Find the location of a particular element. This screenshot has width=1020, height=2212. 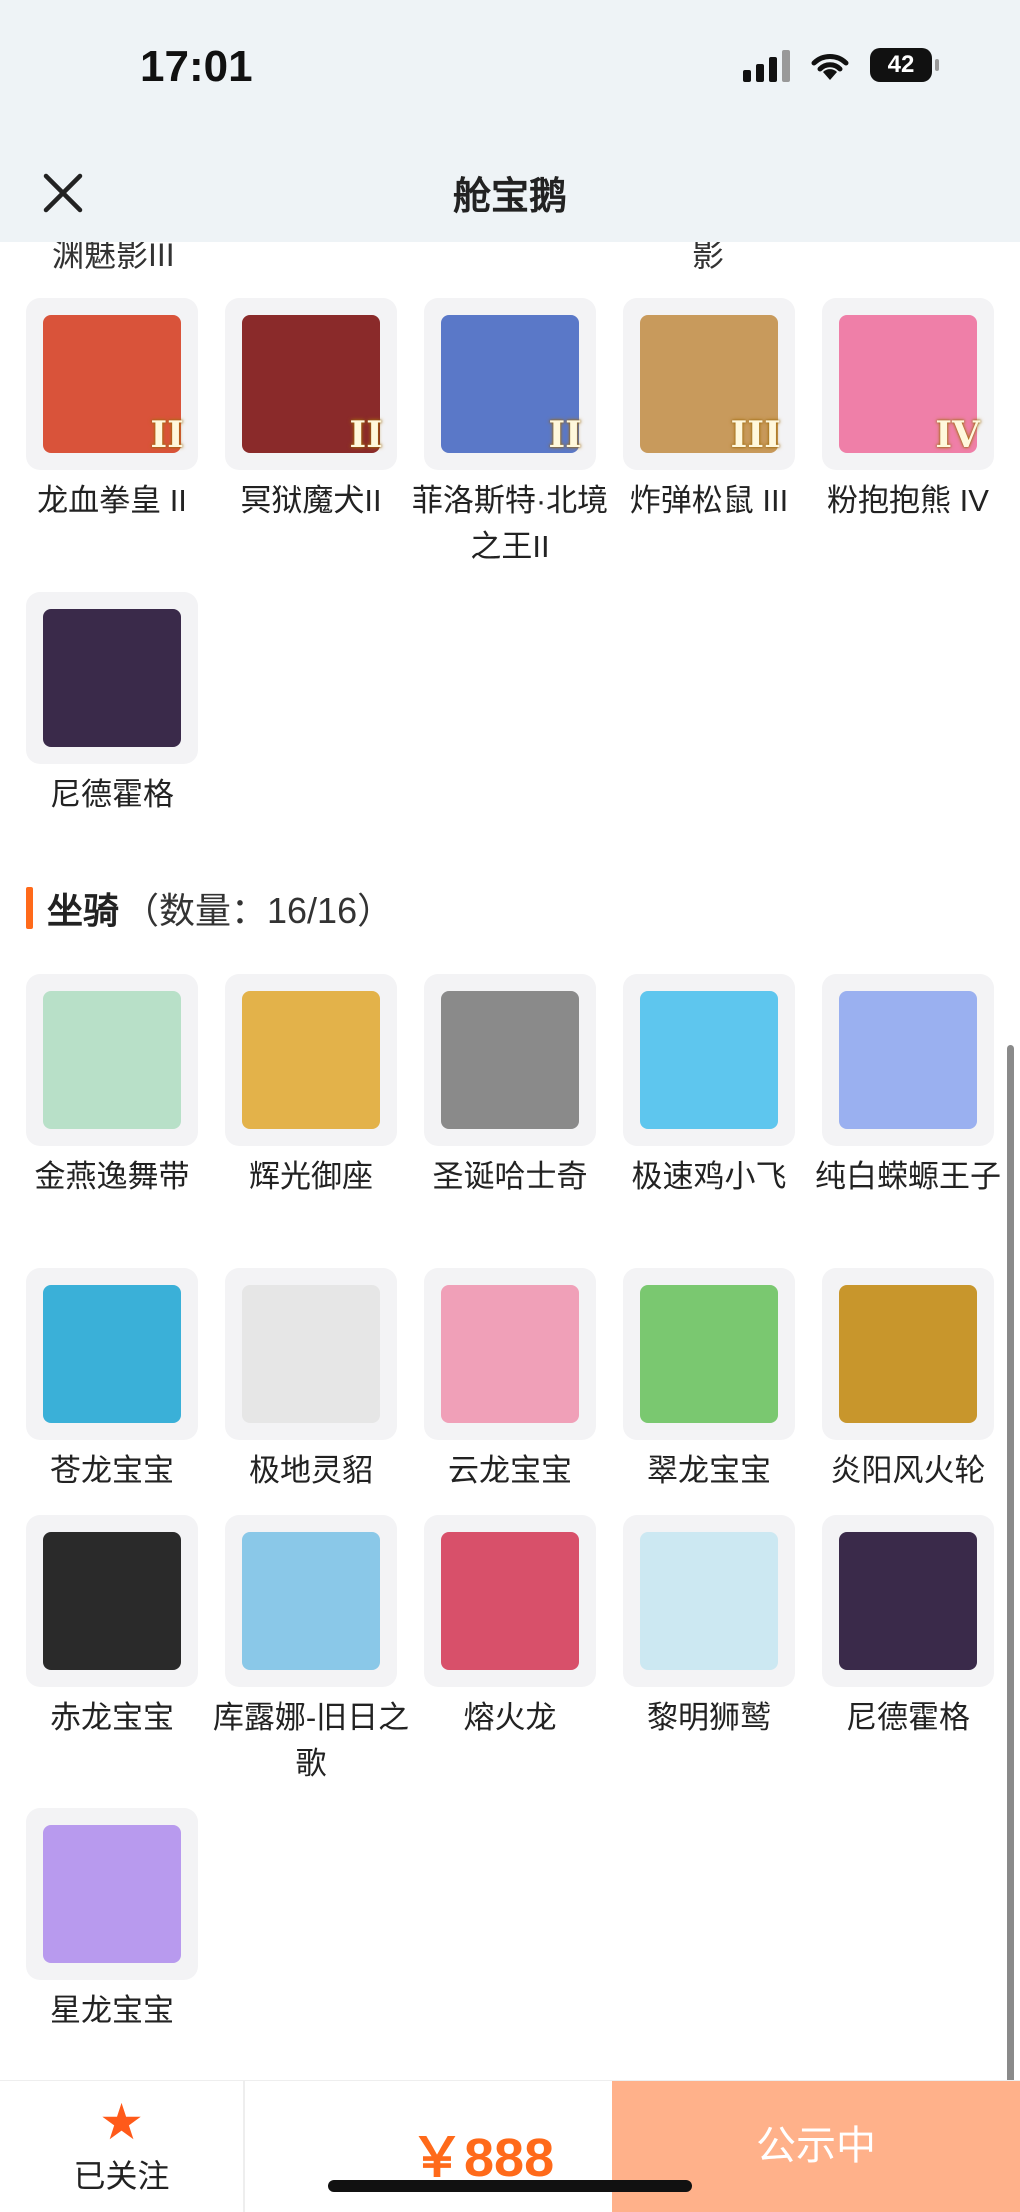

mount-item: 尼德霍格 is located at coordinates (908, 1628).